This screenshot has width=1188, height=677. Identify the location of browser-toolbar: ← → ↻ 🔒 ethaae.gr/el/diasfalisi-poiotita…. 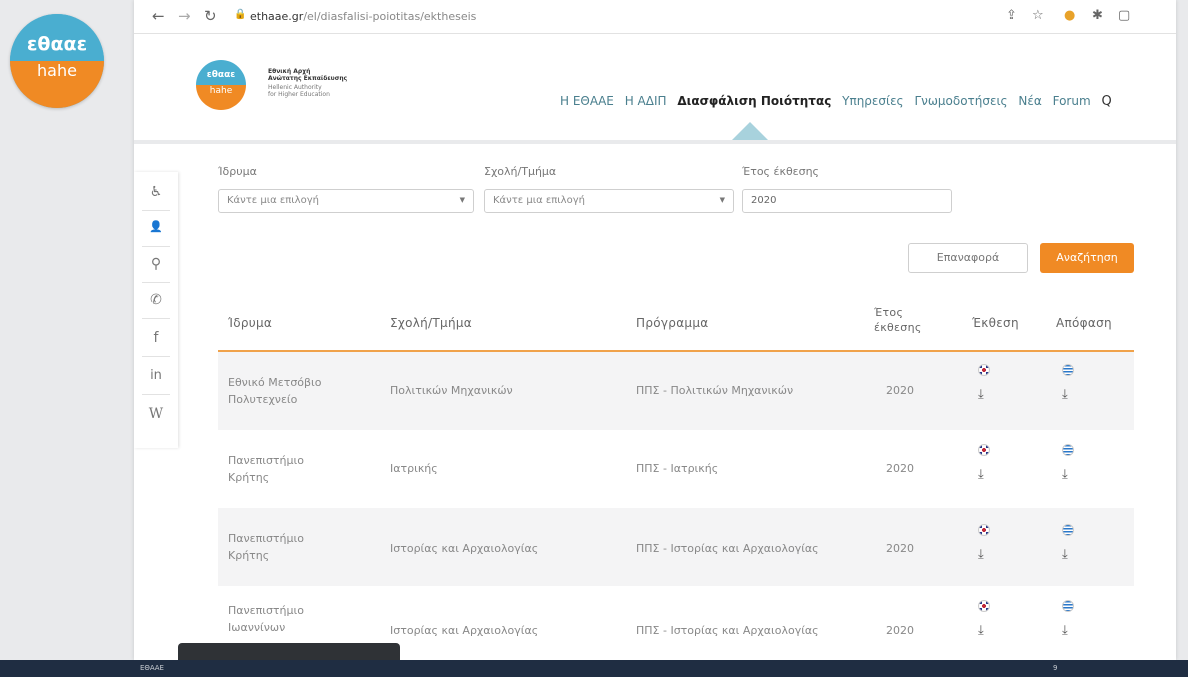
(655, 17).